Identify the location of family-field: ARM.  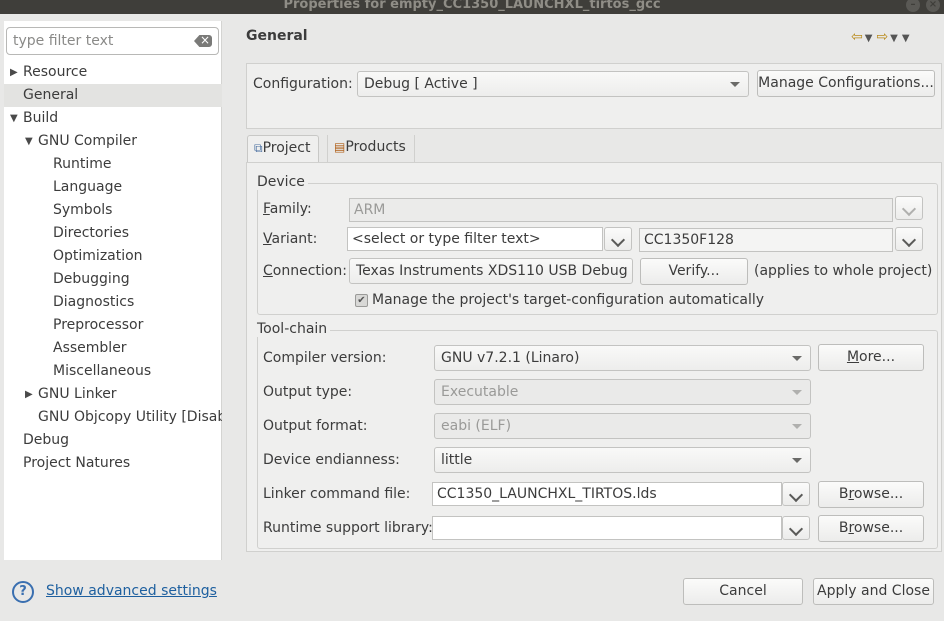
(621, 210).